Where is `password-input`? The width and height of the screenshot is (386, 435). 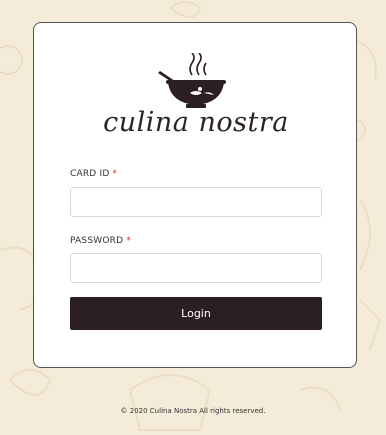
password-input is located at coordinates (196, 268).